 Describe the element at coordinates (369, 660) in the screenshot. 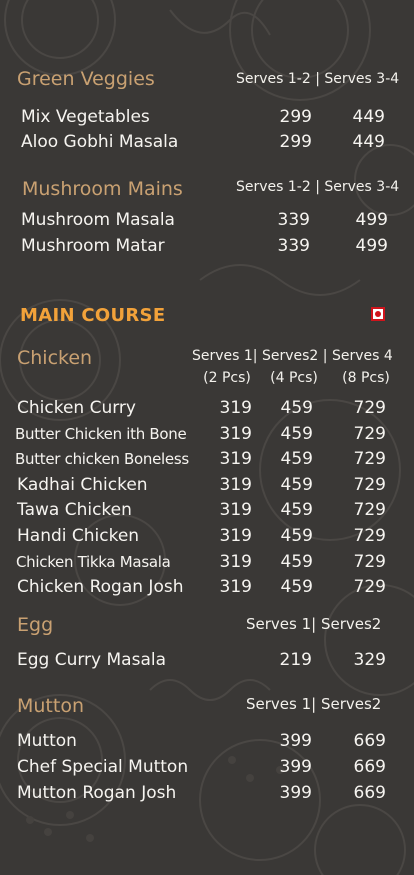

I see `menu-item-price: 329` at that location.